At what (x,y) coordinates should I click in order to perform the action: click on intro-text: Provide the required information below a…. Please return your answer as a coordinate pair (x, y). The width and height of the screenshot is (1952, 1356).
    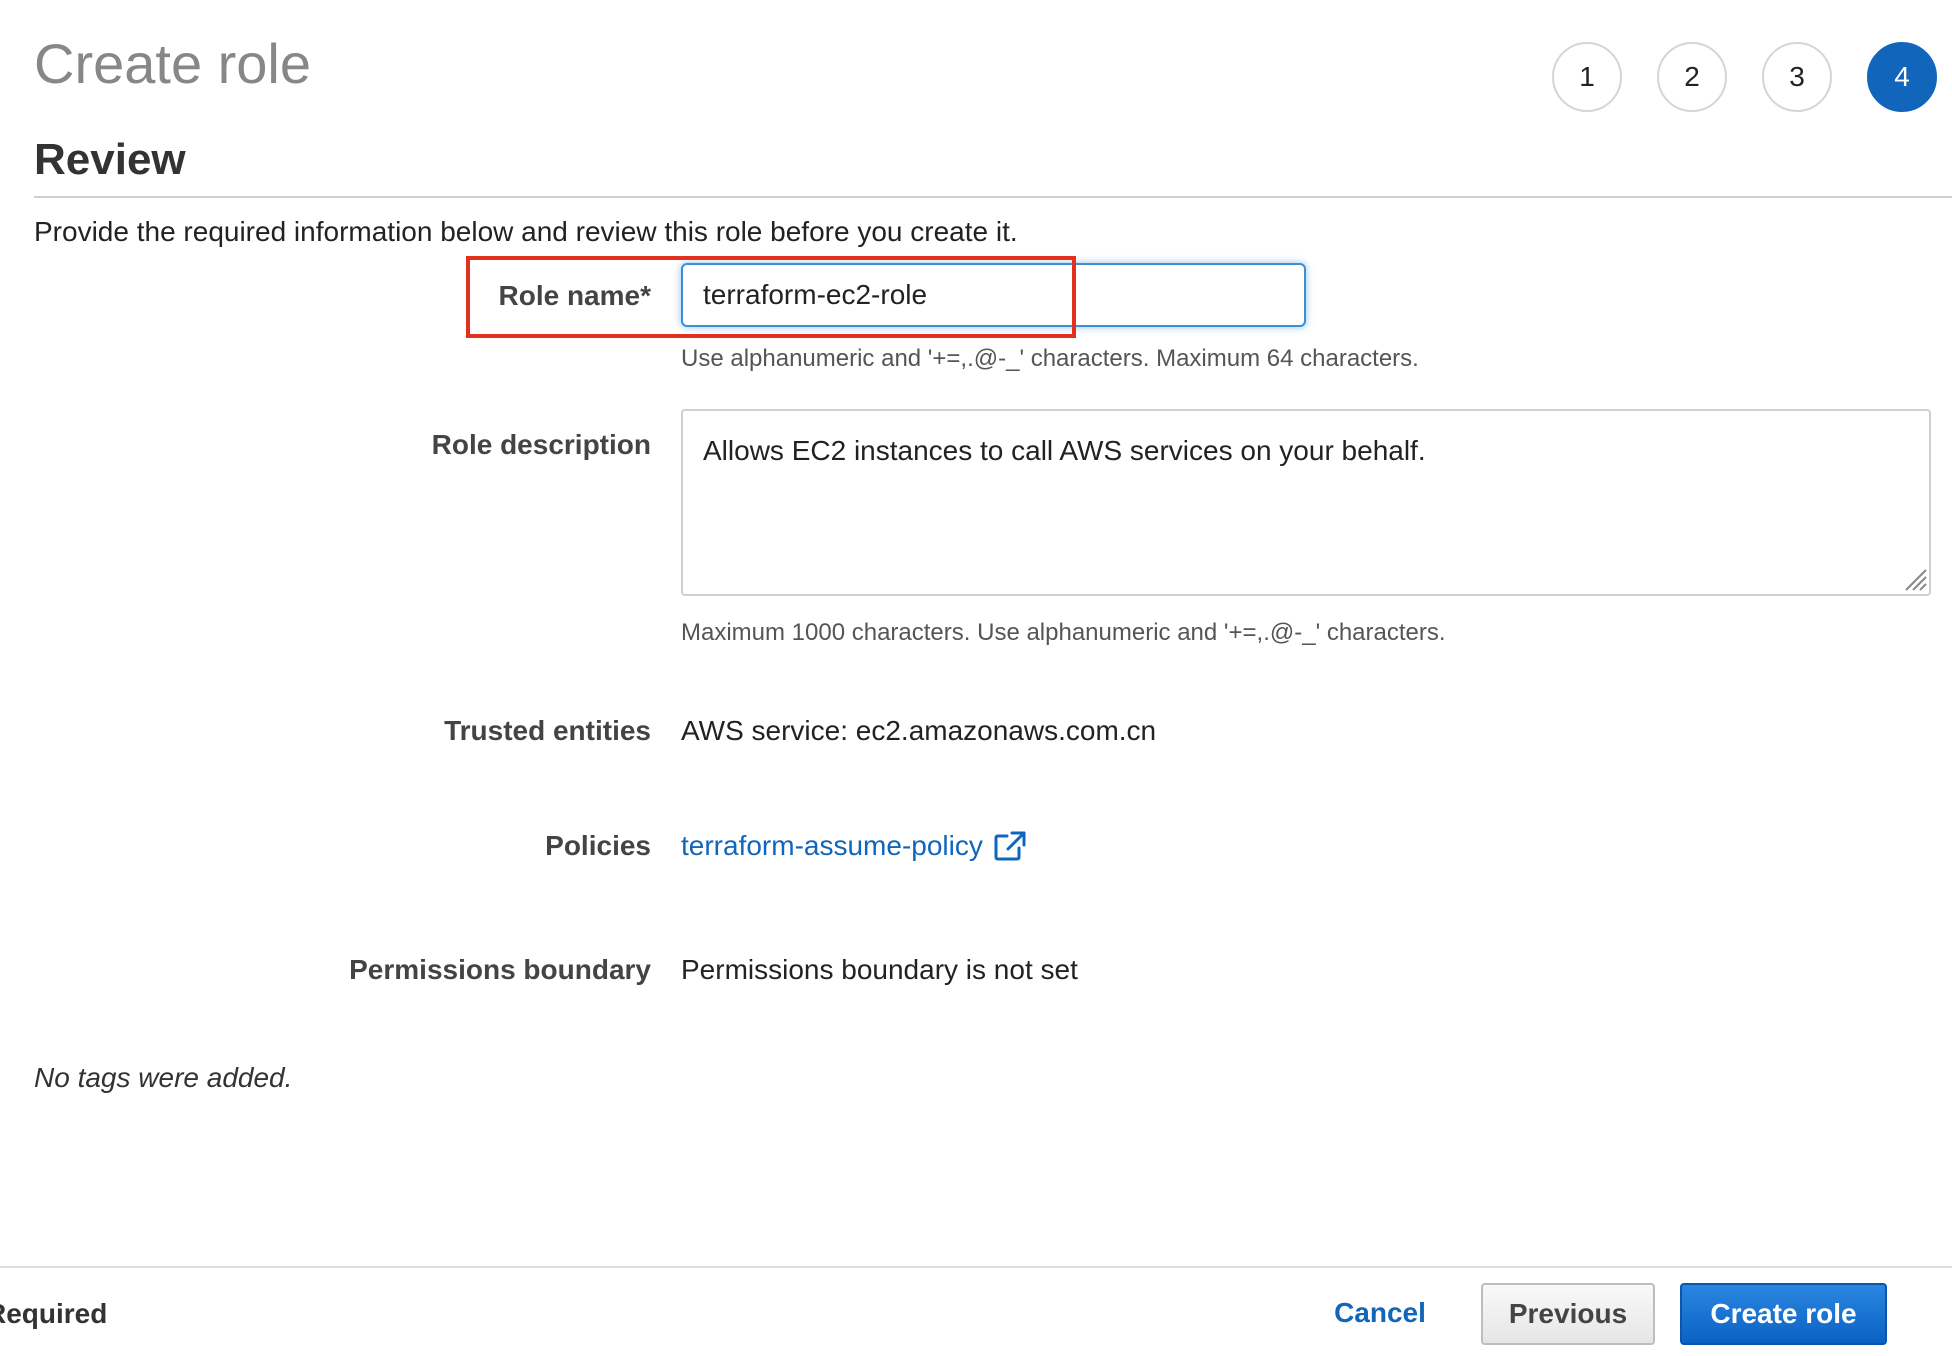
    Looking at the image, I should click on (526, 231).